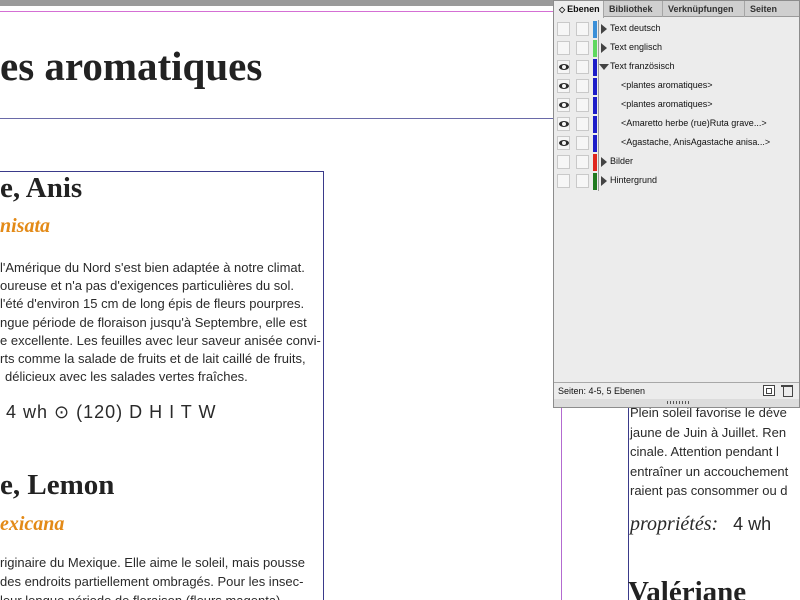 The image size is (800, 600). Describe the element at coordinates (32, 524) in the screenshot. I see `plant-latin-mexicana: exicana` at that location.